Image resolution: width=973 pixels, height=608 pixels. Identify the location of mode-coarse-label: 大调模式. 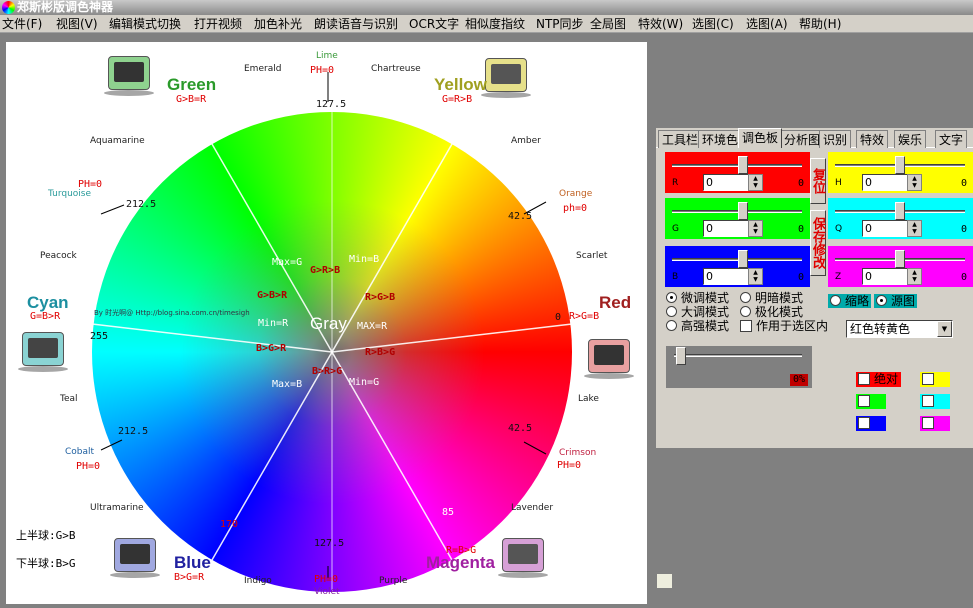
(705, 312).